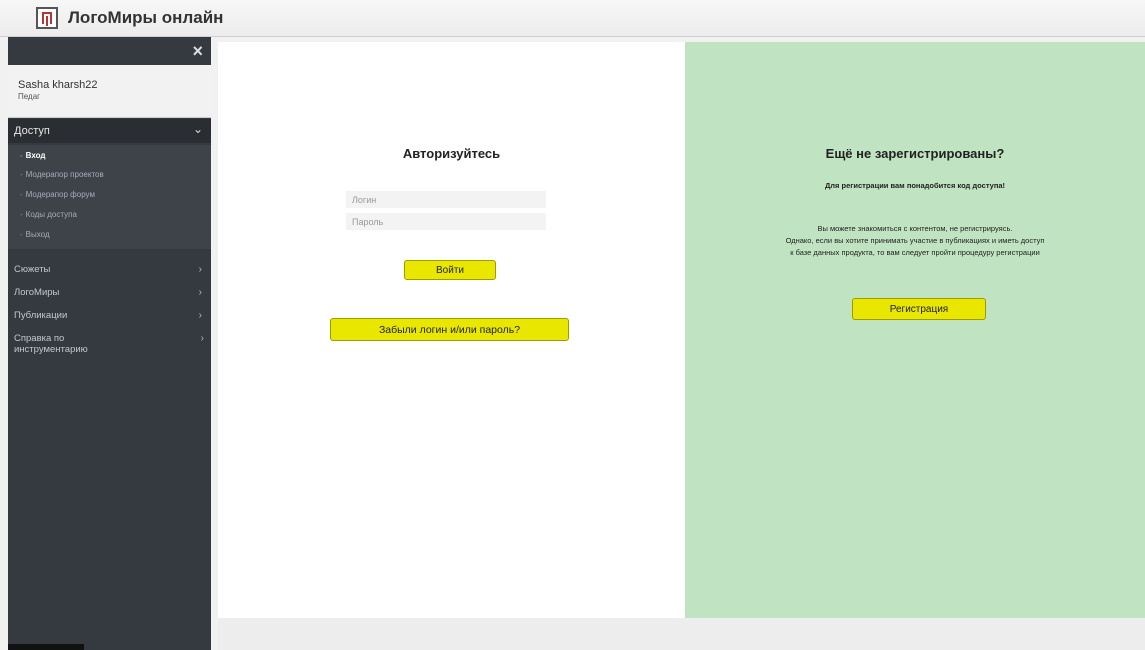  What do you see at coordinates (109, 131) in the screenshot?
I see `sidebar-section-access: Доступ ⌄` at bounding box center [109, 131].